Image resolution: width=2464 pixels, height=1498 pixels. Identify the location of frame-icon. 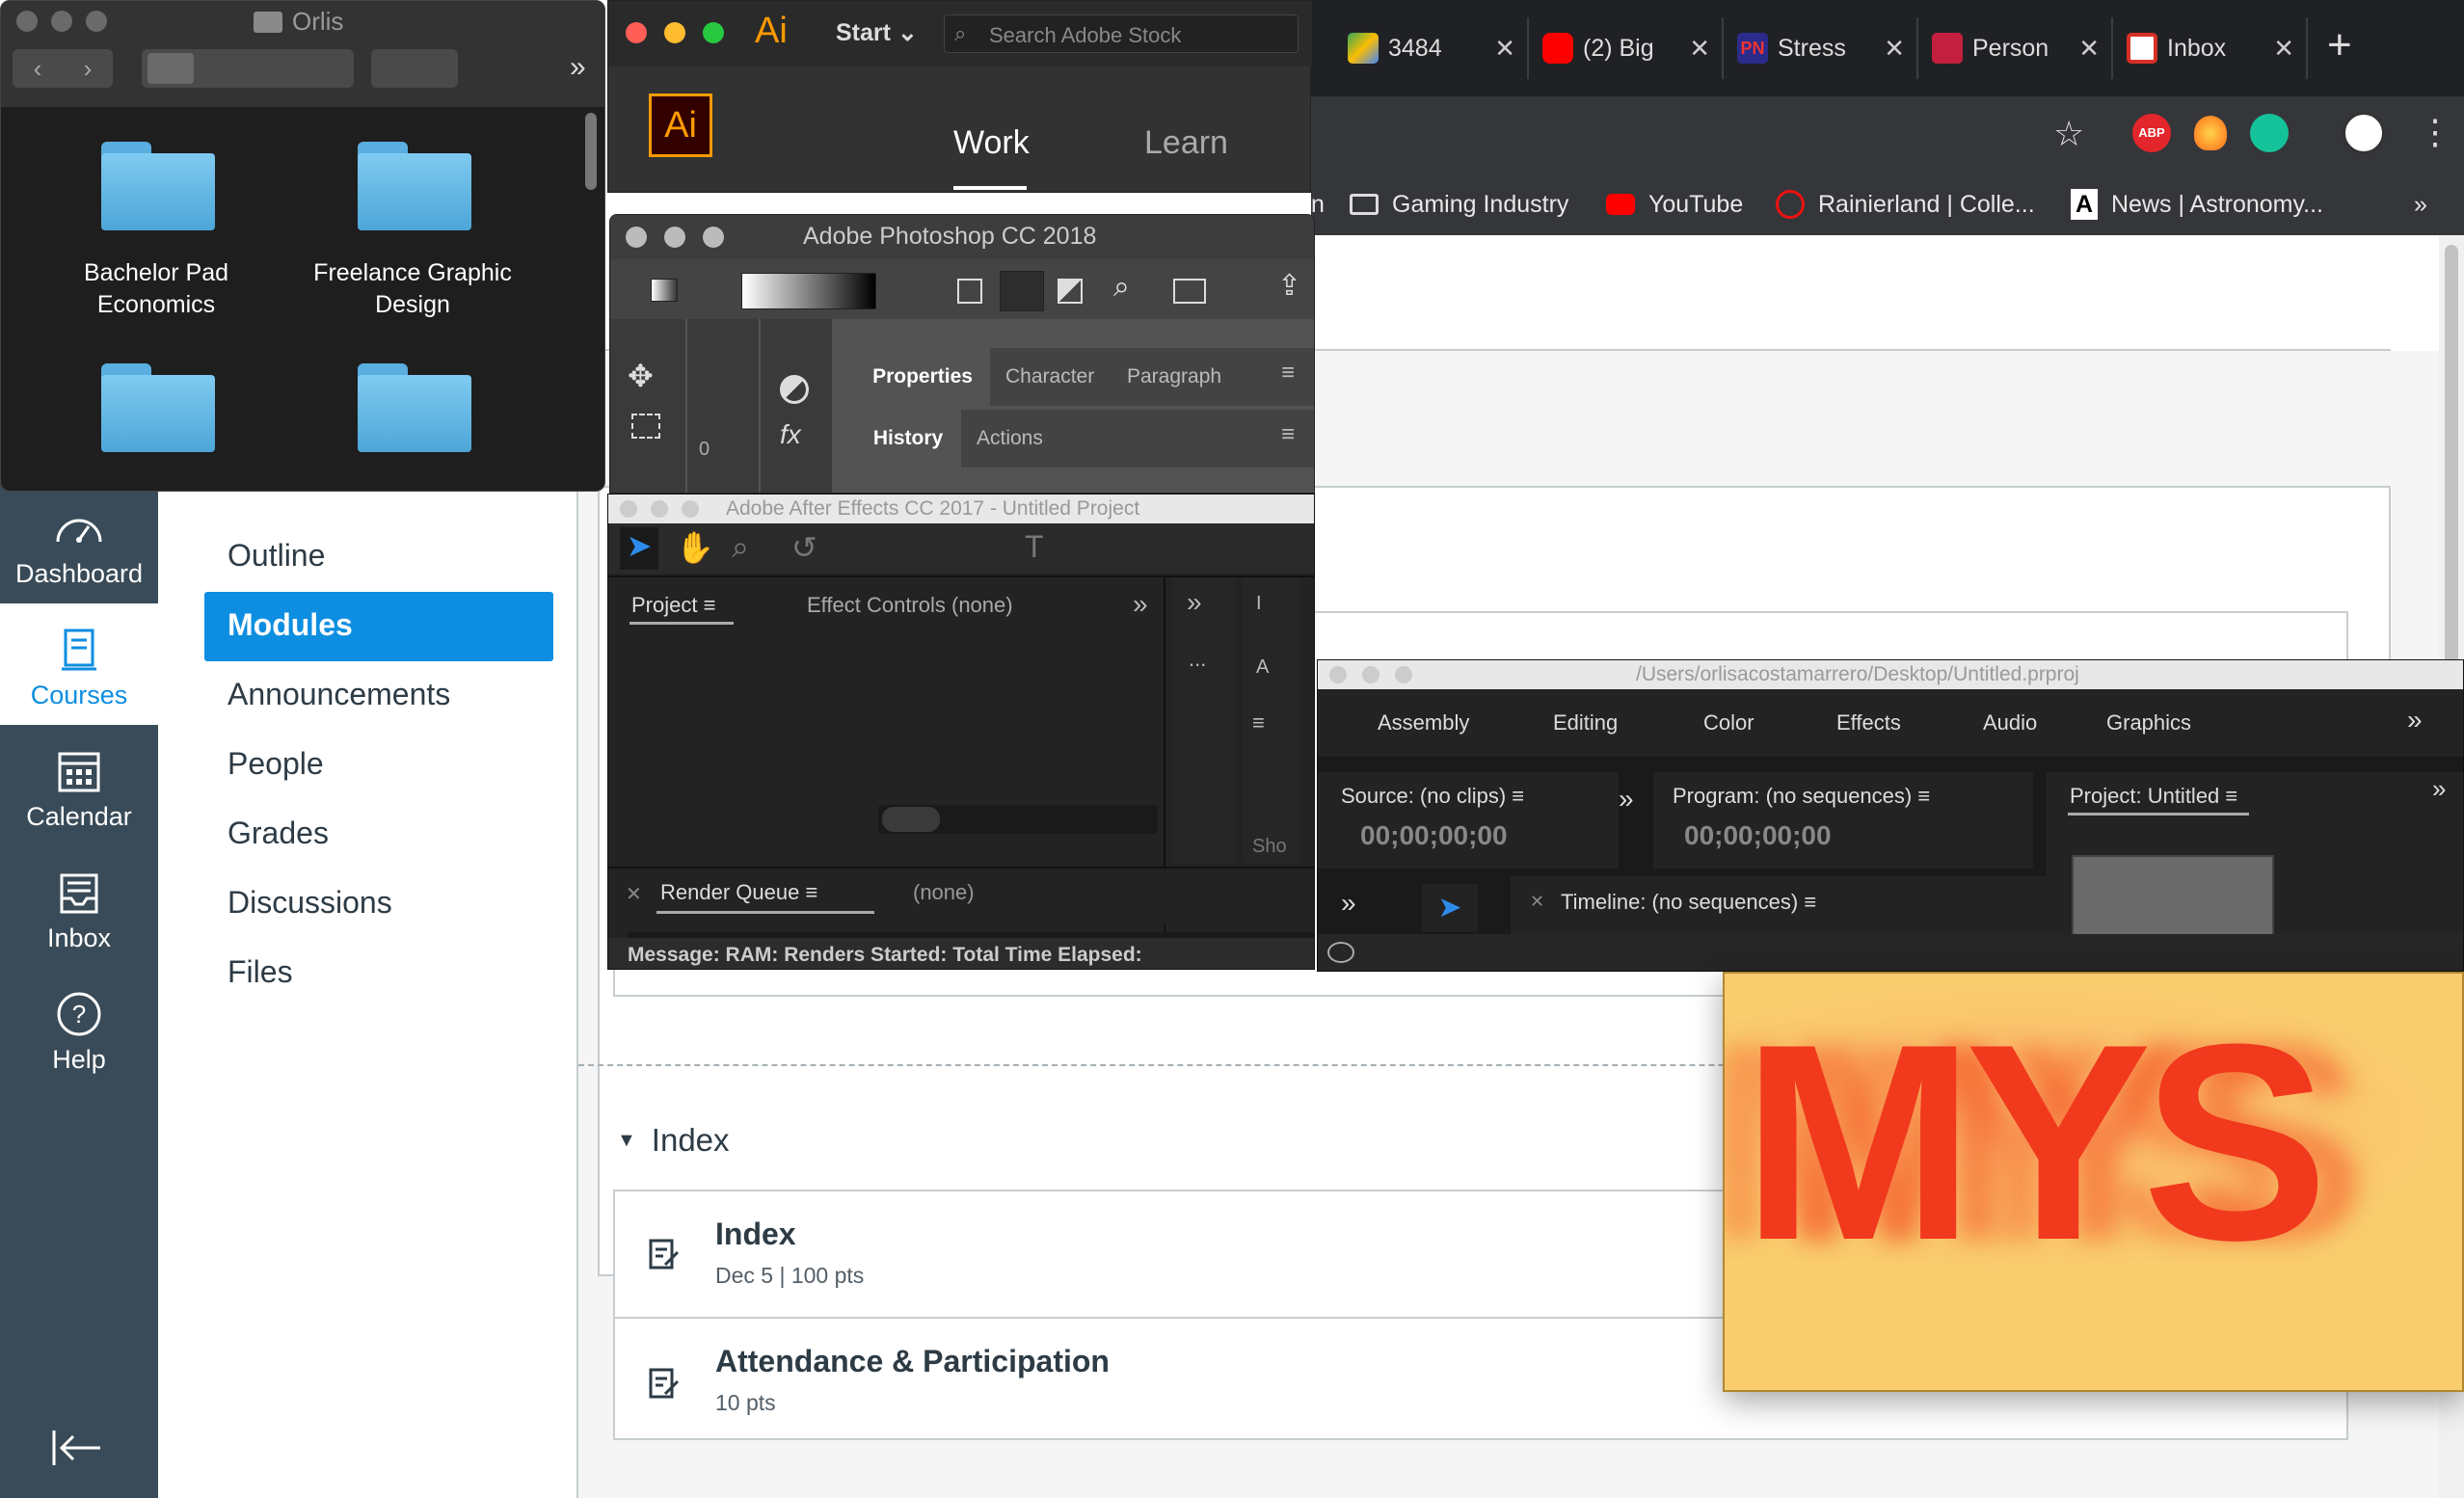
(1190, 292).